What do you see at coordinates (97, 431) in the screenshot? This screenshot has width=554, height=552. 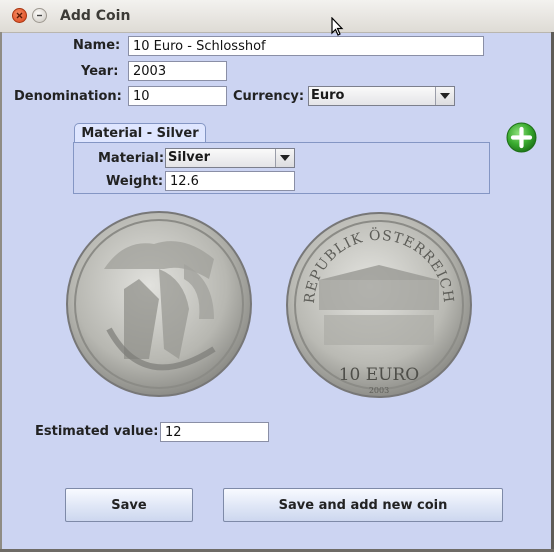 I see `estimated-value-label: Estimated value:` at bounding box center [97, 431].